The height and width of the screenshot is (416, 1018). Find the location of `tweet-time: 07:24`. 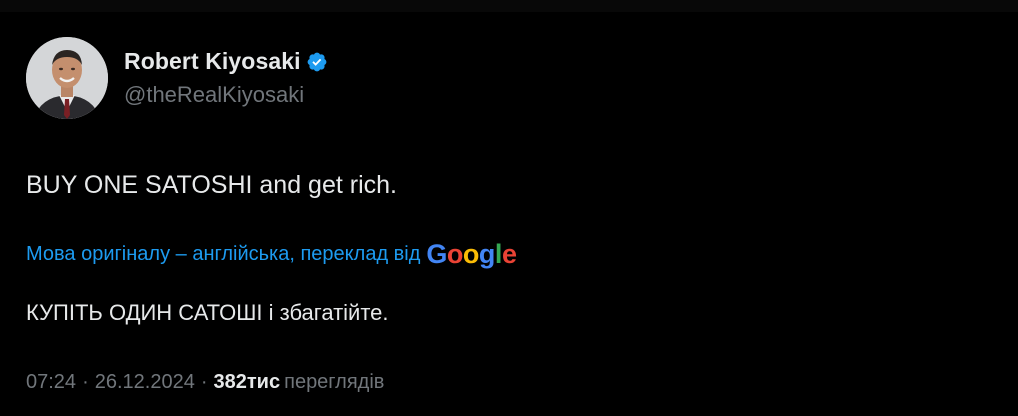

tweet-time: 07:24 is located at coordinates (51, 382).